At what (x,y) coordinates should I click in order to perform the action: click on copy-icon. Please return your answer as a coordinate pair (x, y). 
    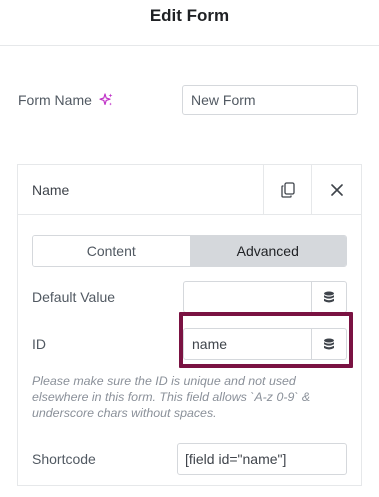
    Looking at the image, I should click on (287, 189).